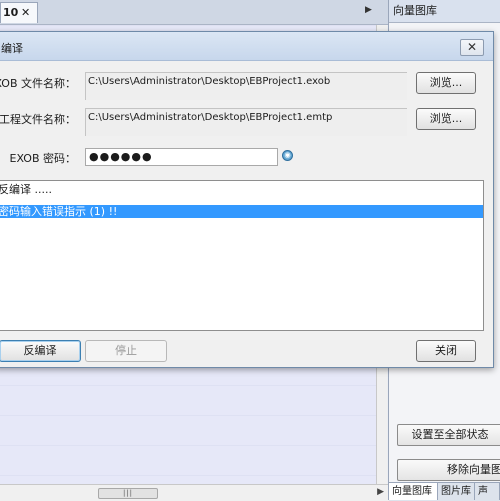 The height and width of the screenshot is (501, 500). What do you see at coordinates (38, 83) in the screenshot?
I see `exob-file-label: EXOB 文件名称：` at bounding box center [38, 83].